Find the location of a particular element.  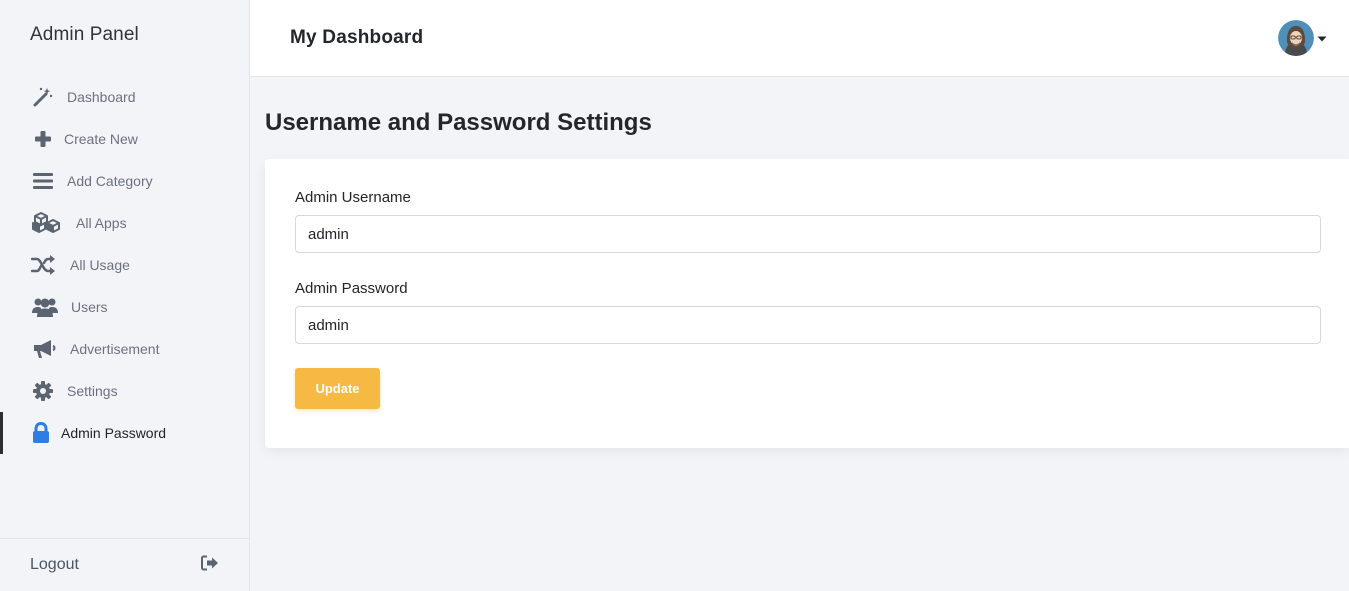

users-icon is located at coordinates (45, 307).